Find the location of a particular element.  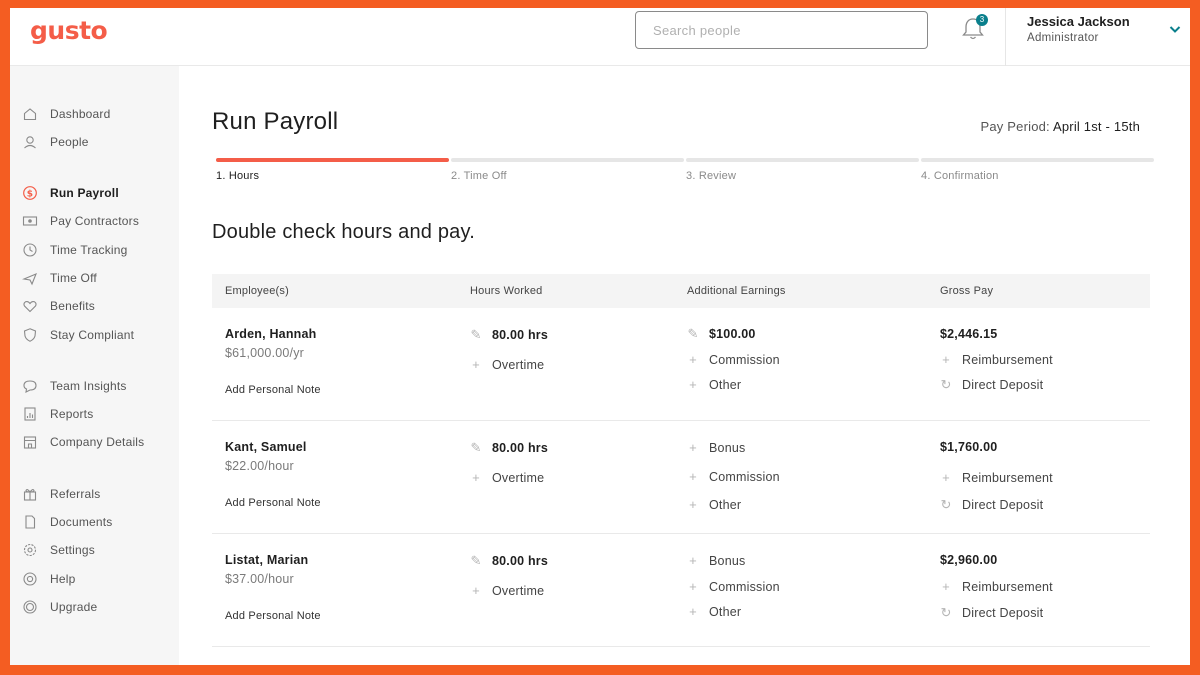

heart-icon is located at coordinates (30, 306).